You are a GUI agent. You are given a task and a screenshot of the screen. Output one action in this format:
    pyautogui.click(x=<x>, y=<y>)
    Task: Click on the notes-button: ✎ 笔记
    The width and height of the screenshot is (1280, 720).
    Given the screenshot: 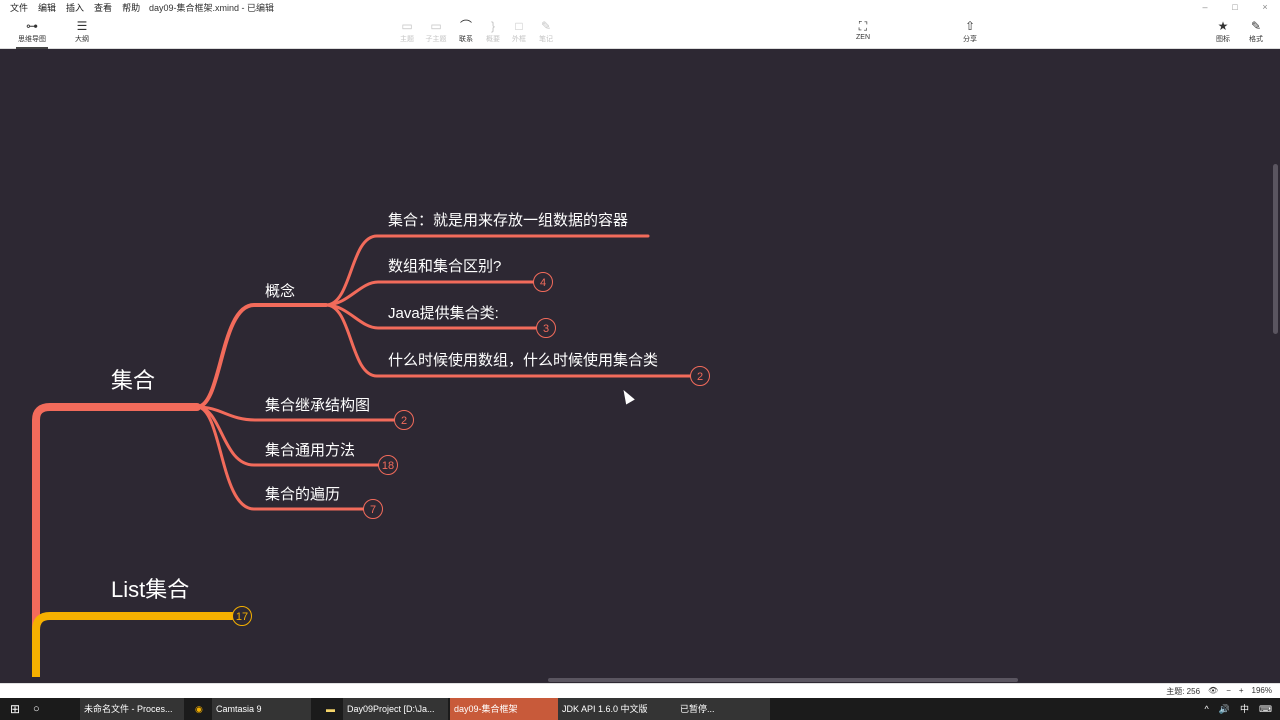 What is the action you would take?
    pyautogui.click(x=546, y=31)
    